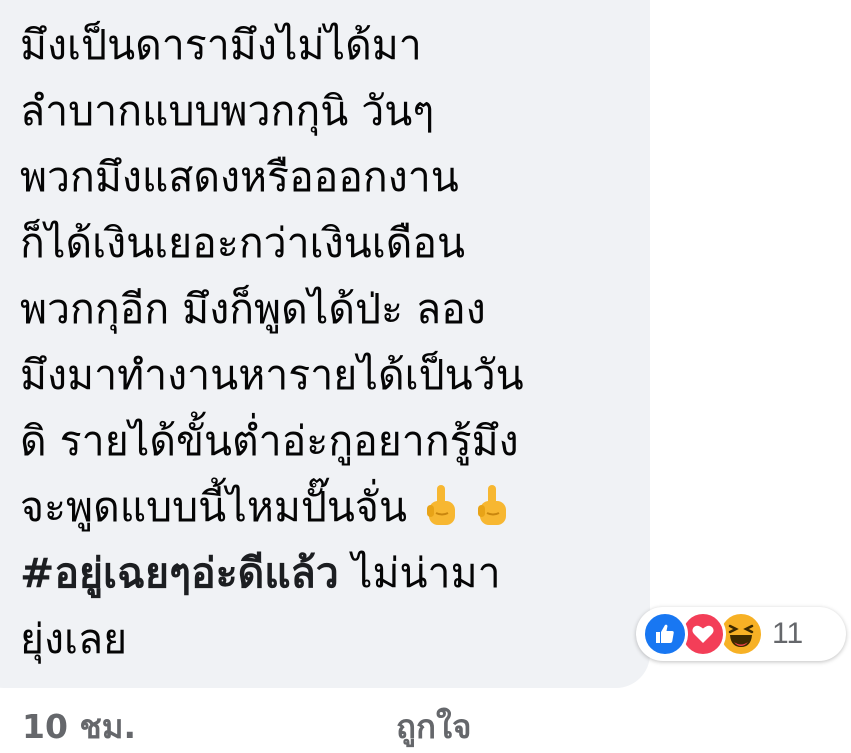 Image resolution: width=851 pixels, height=753 pixels. Describe the element at coordinates (239, 177) in the screenshot. I see `comment-line: พวกมึงแสดงหรือออกงาน` at that location.